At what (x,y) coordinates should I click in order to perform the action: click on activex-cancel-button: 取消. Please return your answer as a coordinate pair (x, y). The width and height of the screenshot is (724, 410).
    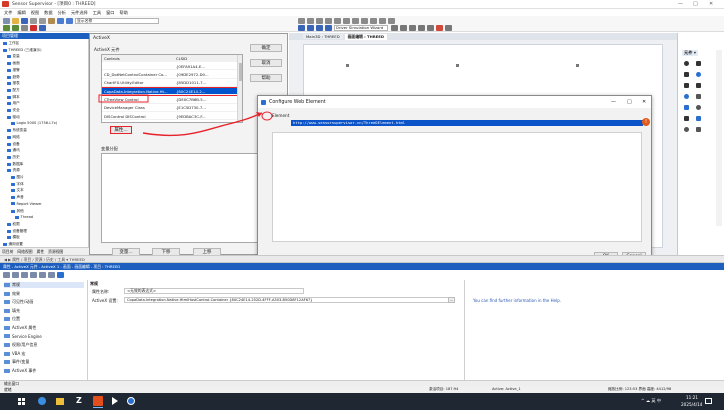
    Looking at the image, I should click on (266, 63).